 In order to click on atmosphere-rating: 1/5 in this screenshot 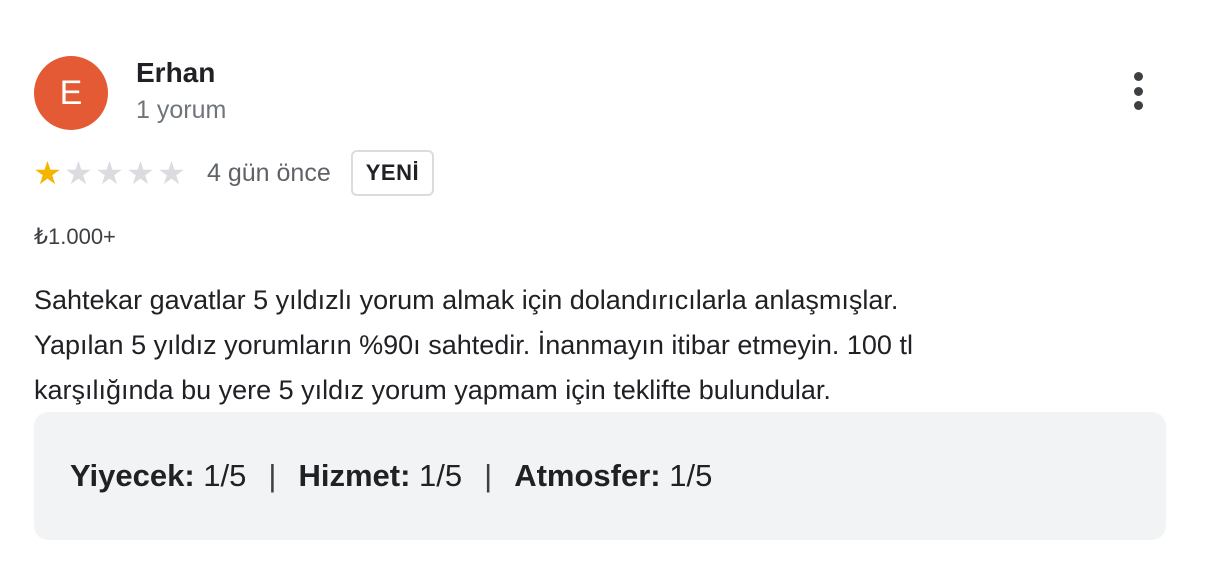, I will do `click(691, 475)`.